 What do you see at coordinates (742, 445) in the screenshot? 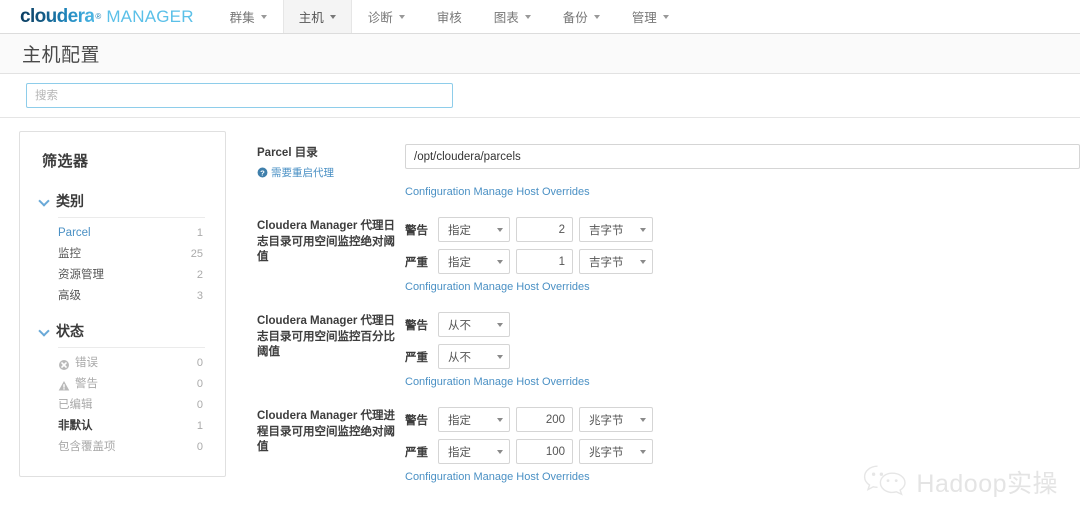
I see `config-field-block: 警告 指定 兆字节 严重 指定` at bounding box center [742, 445].